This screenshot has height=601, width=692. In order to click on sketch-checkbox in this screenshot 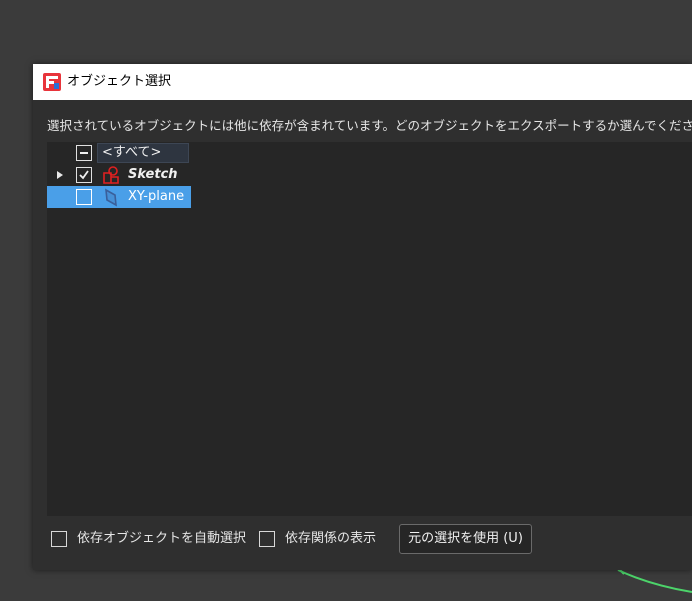, I will do `click(84, 175)`.